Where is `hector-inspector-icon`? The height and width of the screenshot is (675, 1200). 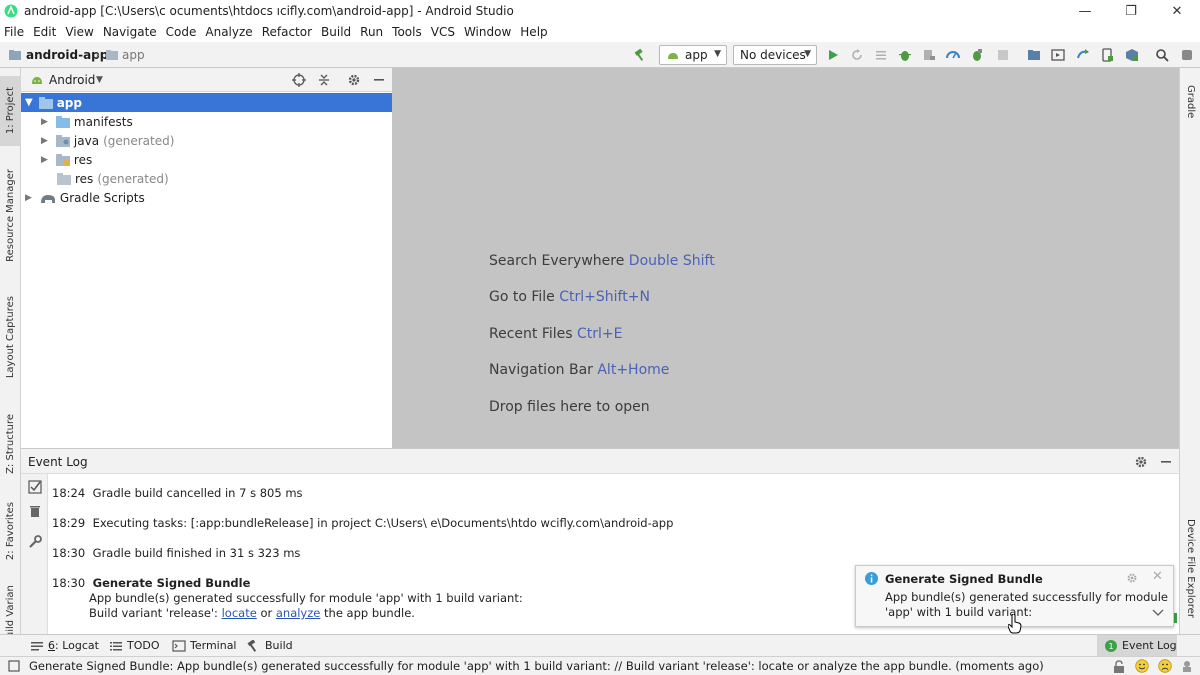
hector-inspector-icon is located at coordinates (1187, 666).